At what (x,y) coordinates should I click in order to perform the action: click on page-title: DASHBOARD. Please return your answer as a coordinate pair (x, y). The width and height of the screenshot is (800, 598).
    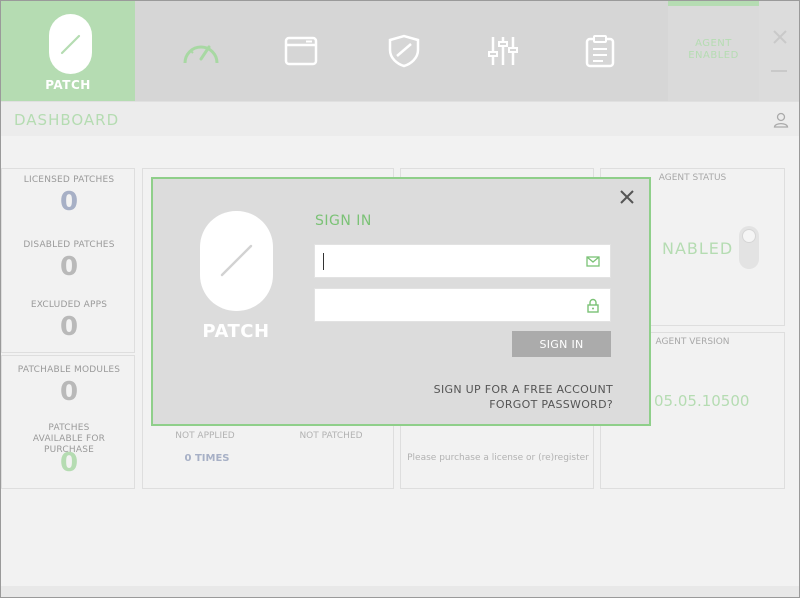
    Looking at the image, I should click on (67, 120).